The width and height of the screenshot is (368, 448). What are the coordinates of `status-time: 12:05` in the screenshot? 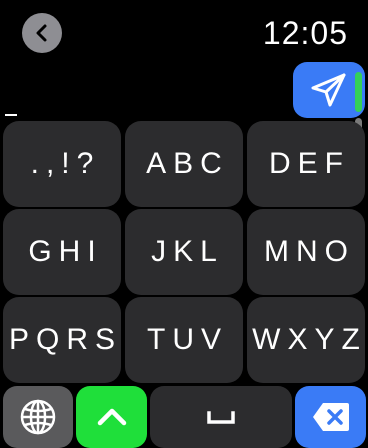 It's located at (305, 33).